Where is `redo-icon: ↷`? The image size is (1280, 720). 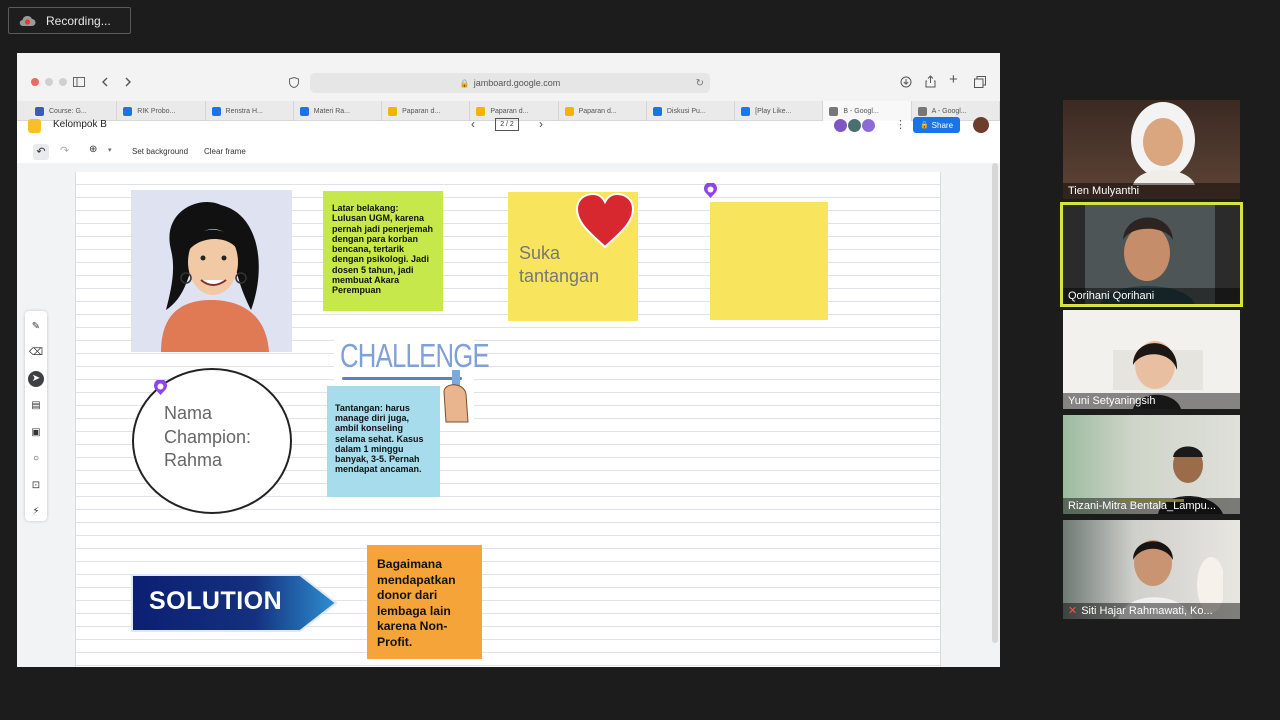 redo-icon: ↷ is located at coordinates (64, 150).